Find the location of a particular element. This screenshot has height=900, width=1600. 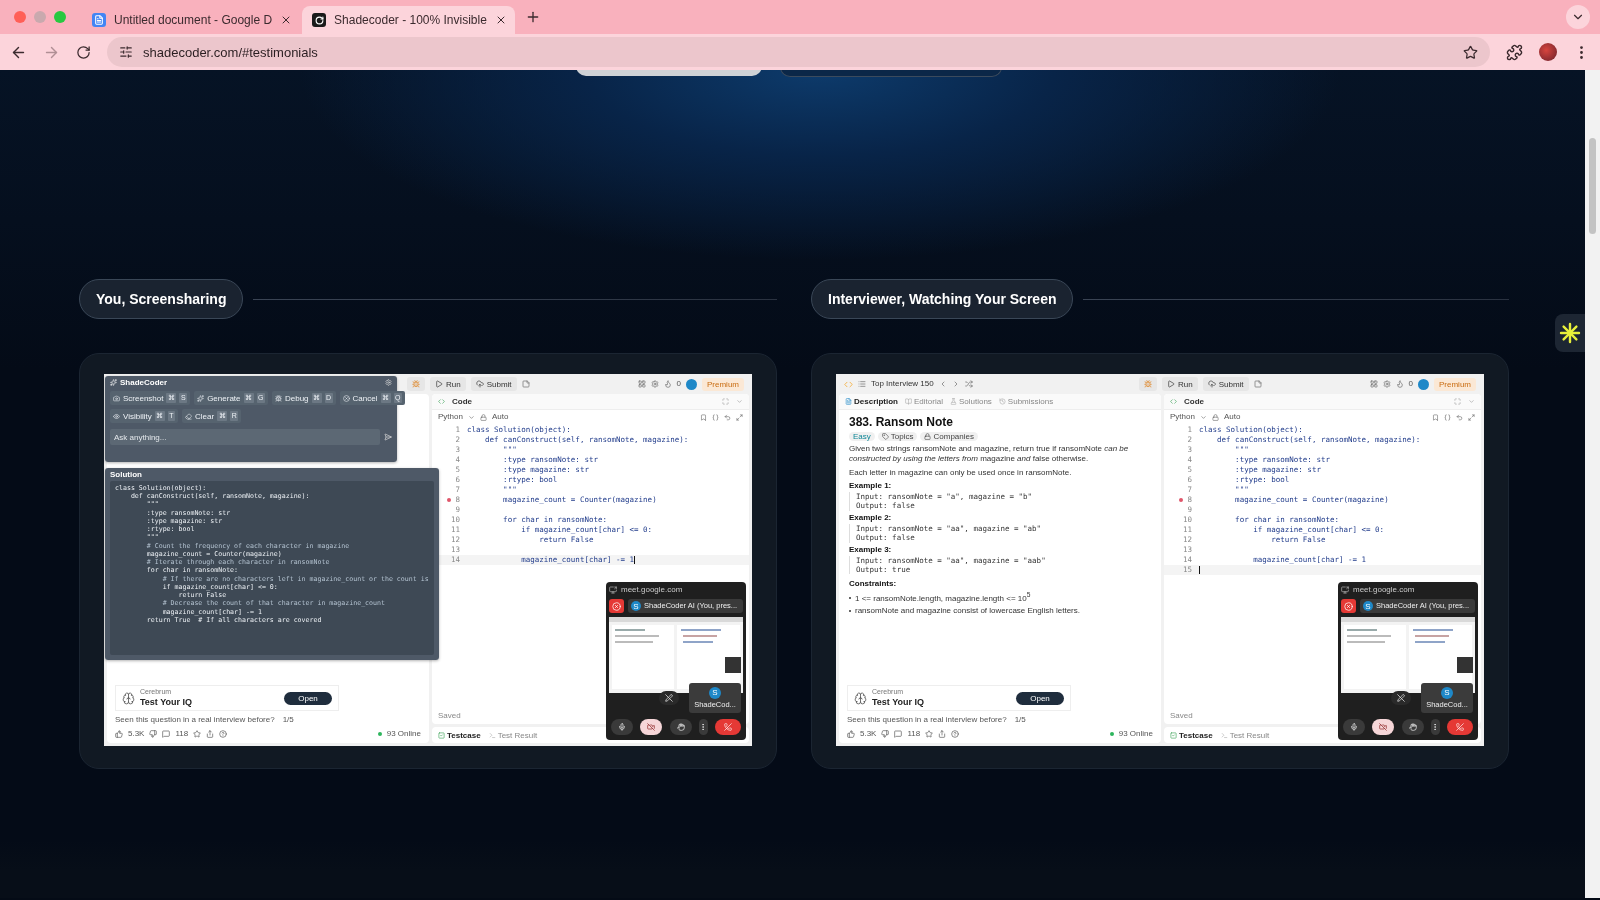

description-tab: Editorial is located at coordinates (924, 401).